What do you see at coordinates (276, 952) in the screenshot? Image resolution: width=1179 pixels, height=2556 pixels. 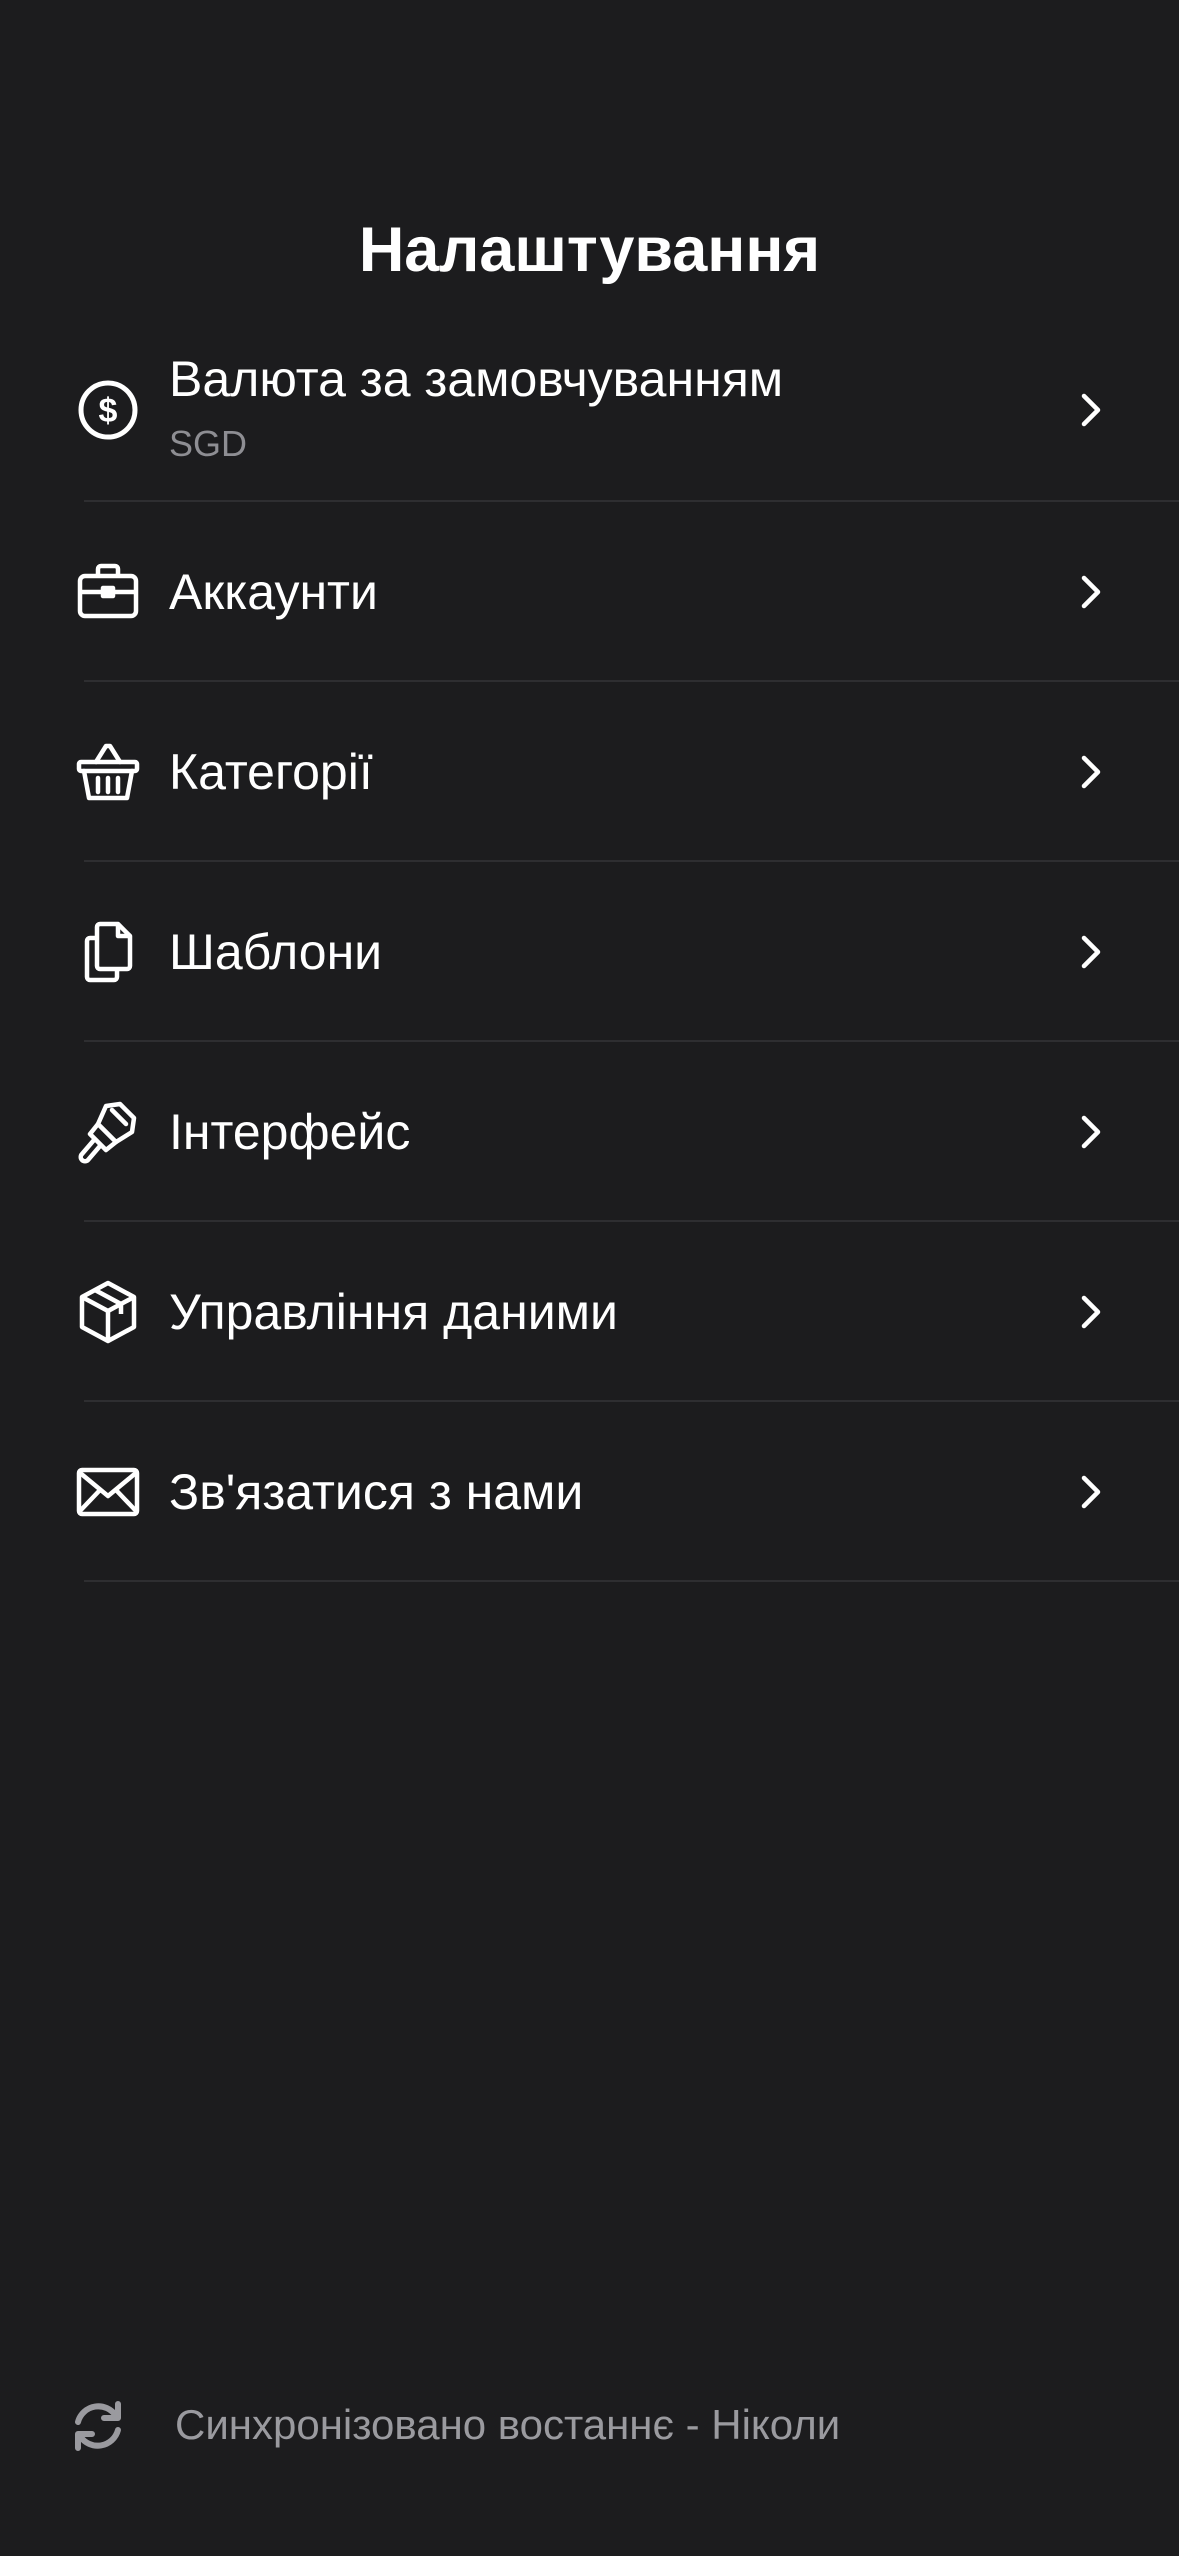 I see `settings-item-label: Шаблони` at bounding box center [276, 952].